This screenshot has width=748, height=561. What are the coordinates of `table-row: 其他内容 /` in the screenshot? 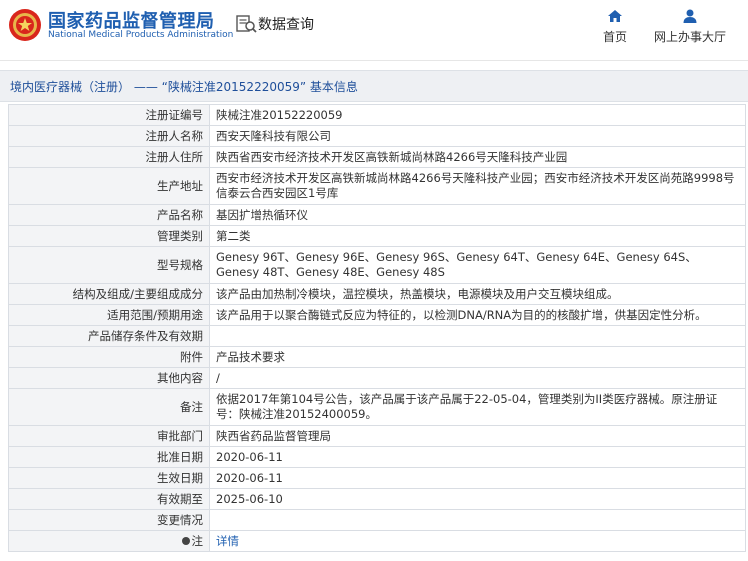 It's located at (377, 378).